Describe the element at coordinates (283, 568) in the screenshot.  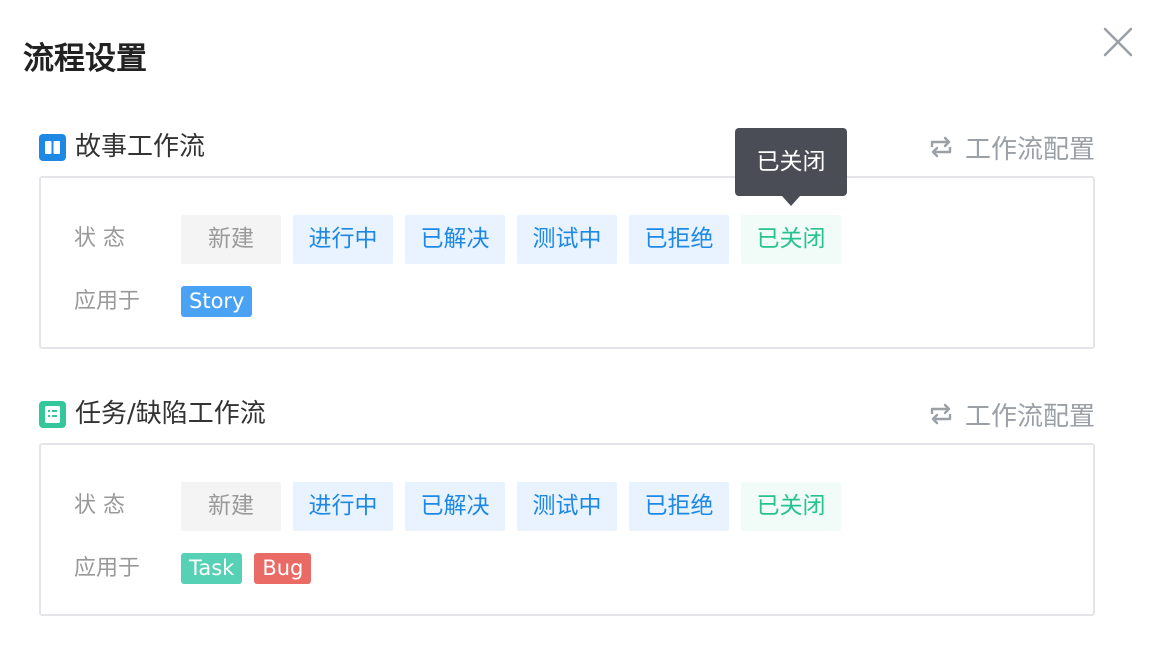
I see `tag-bug: Bug` at that location.